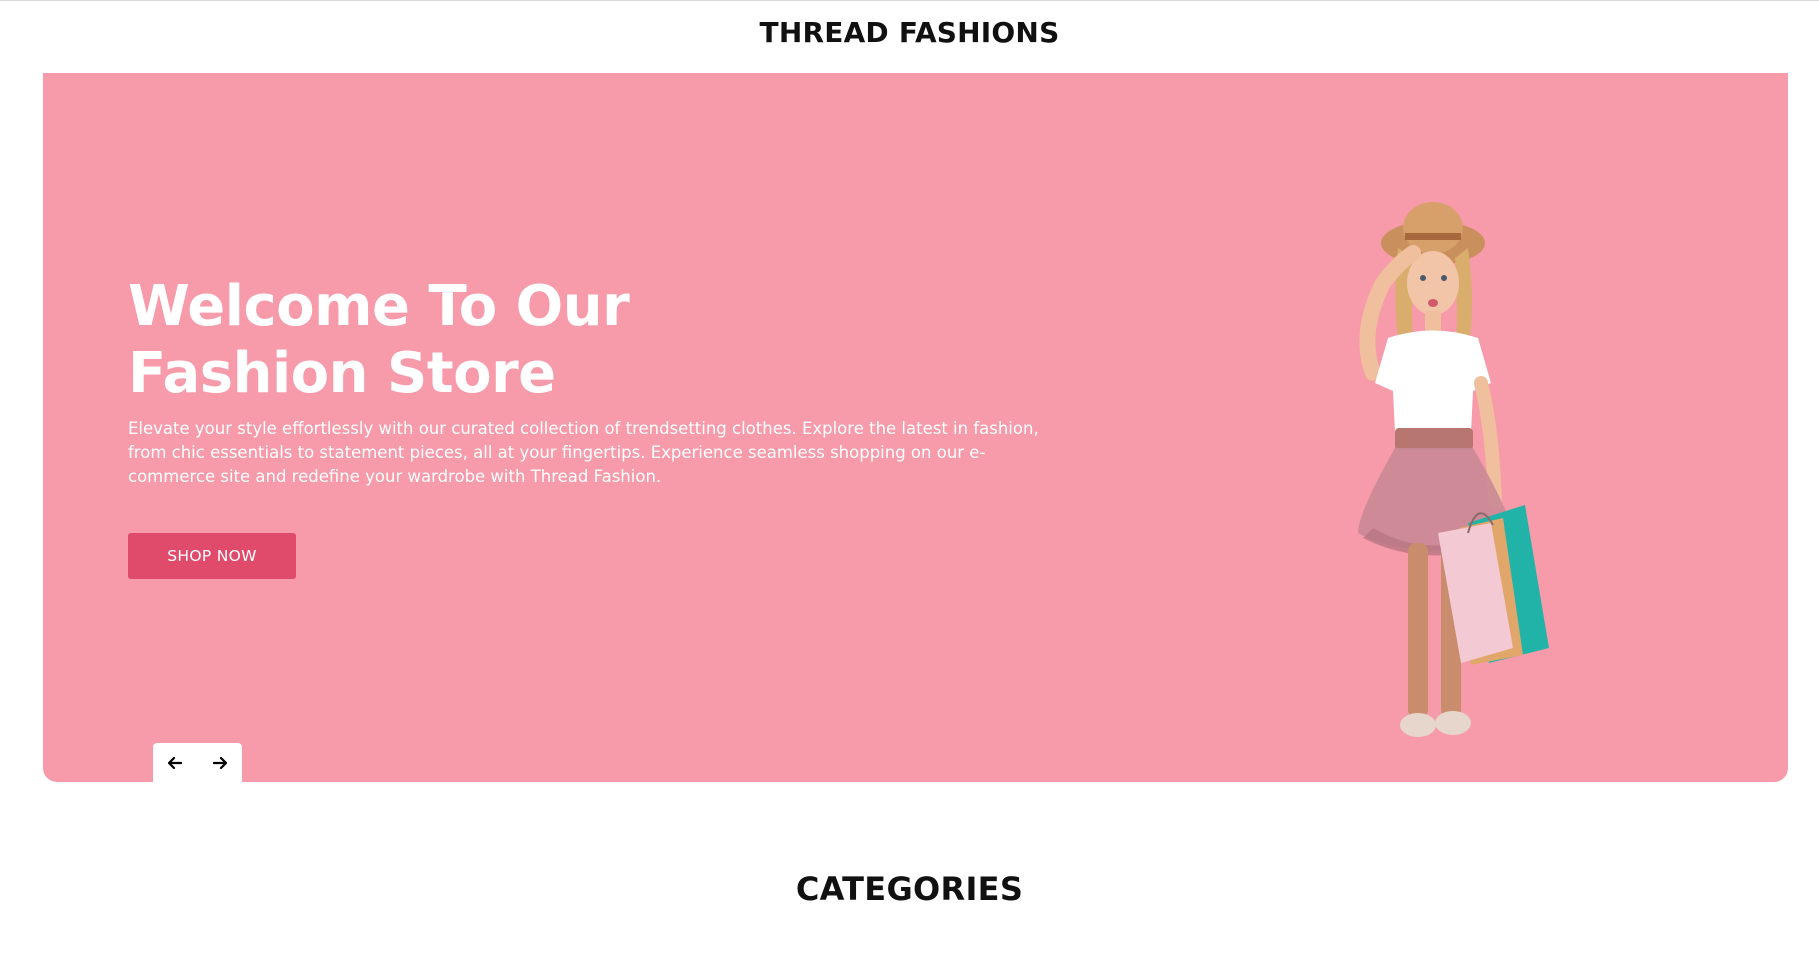 The height and width of the screenshot is (963, 1819). I want to click on prev-slide-button, so click(175, 763).